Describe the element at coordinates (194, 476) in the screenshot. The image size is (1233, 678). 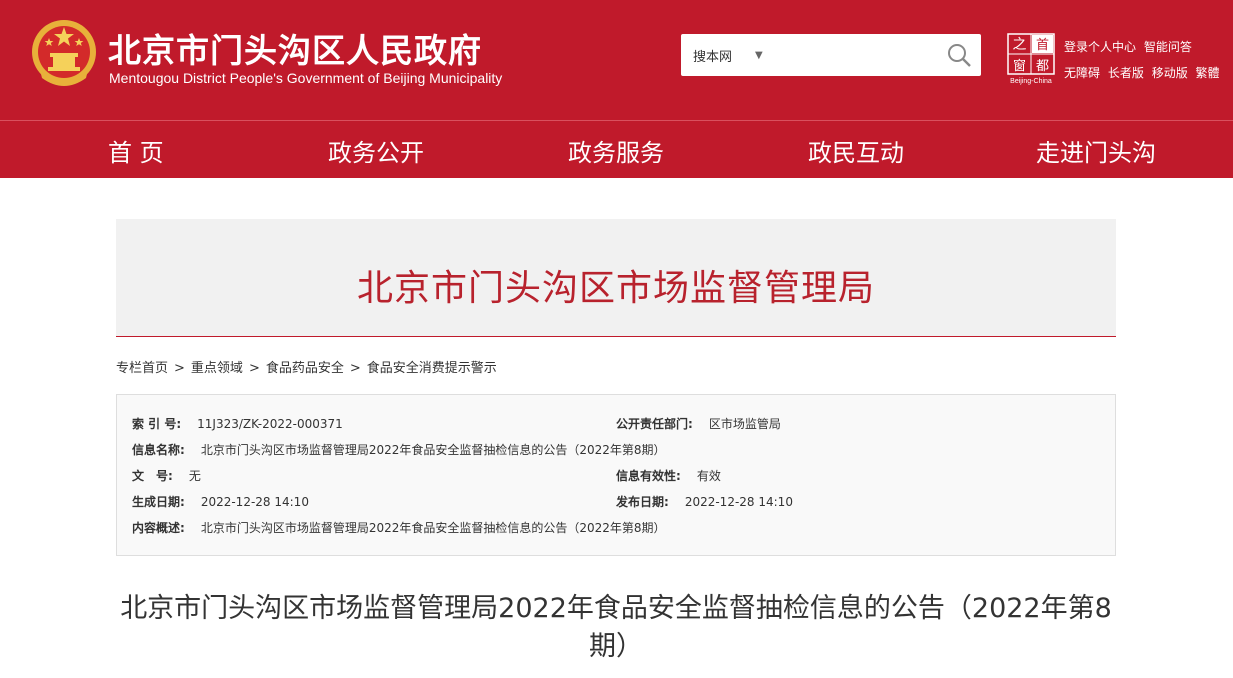
I see `info-value: 无` at that location.